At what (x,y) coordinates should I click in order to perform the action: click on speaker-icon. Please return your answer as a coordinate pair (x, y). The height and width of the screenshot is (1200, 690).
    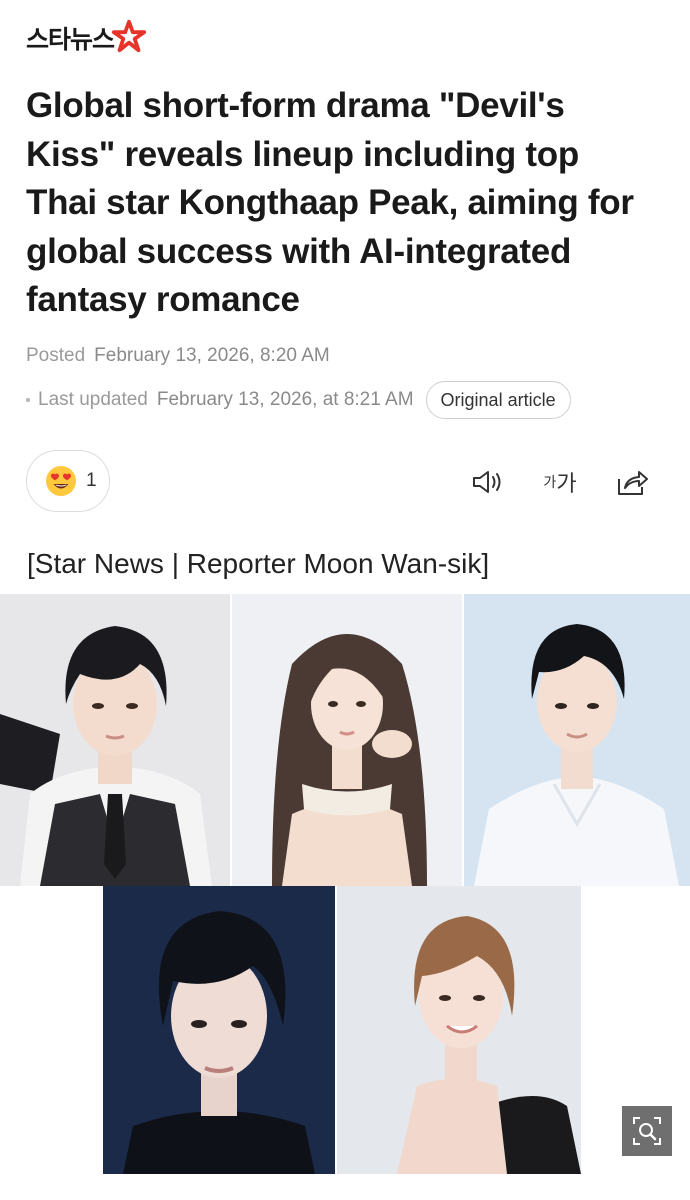
    Looking at the image, I should click on (487, 482).